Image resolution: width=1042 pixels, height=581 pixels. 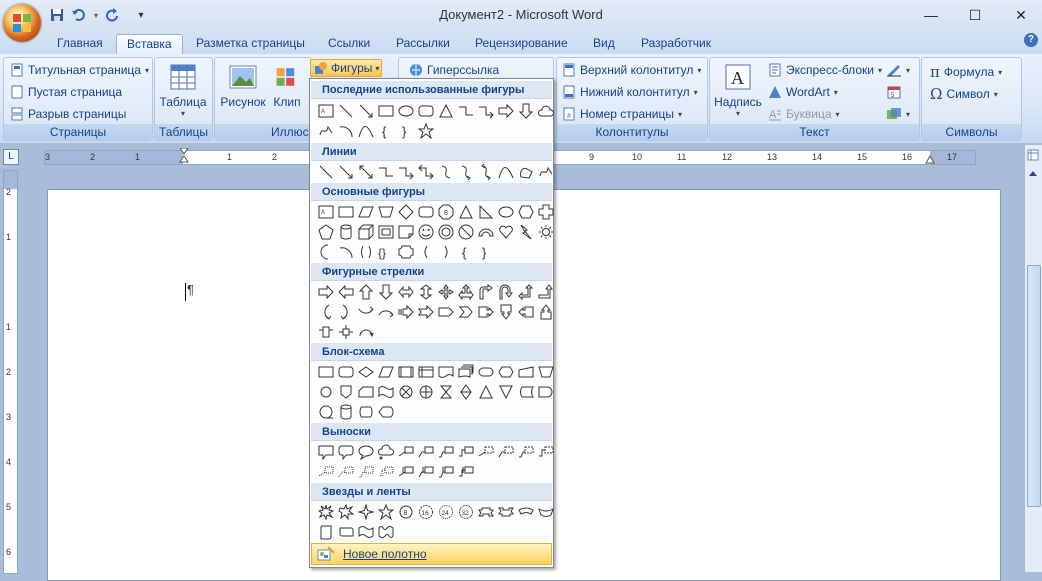 What do you see at coordinates (346, 452) in the screenshot?
I see `rounded-rectangular-callout-shape-icon` at bounding box center [346, 452].